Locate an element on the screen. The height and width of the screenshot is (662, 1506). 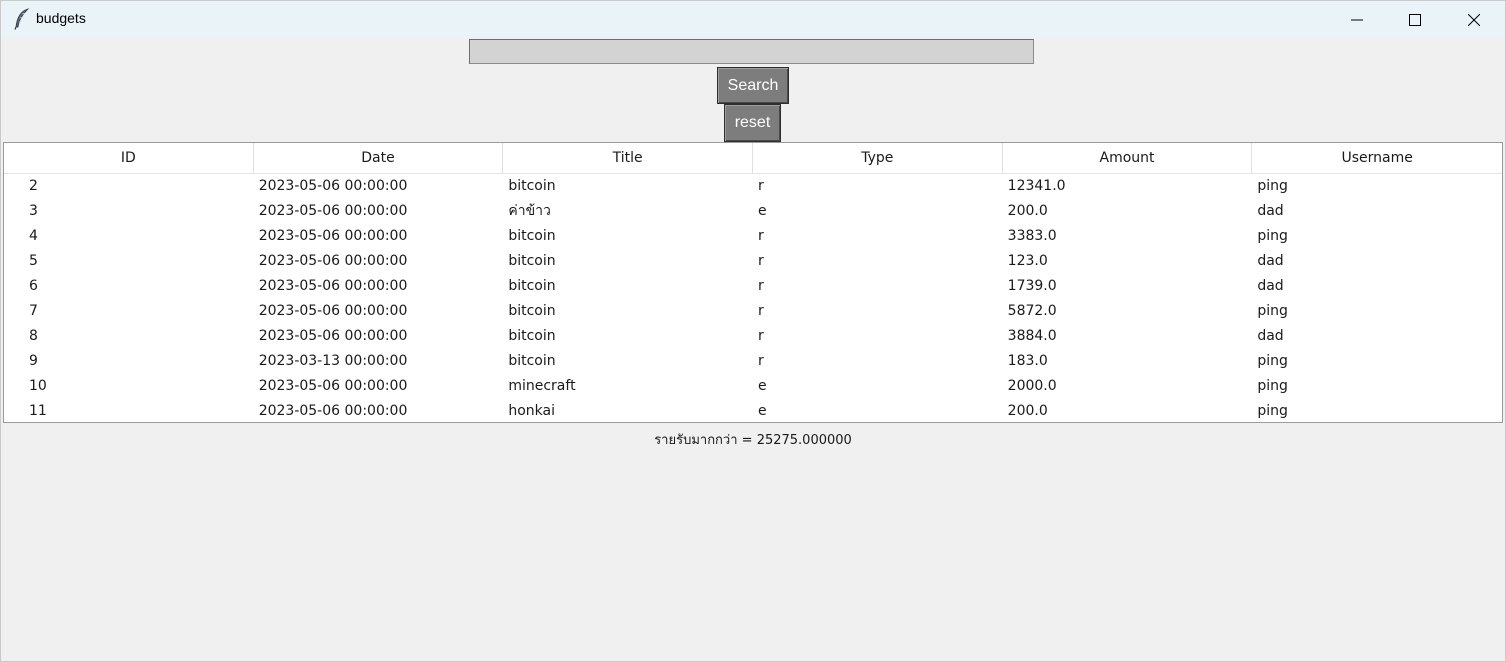
table-row: 8 2023-05-06 00:00:00 bitcoin r 3884.0 dad is located at coordinates (753, 335).